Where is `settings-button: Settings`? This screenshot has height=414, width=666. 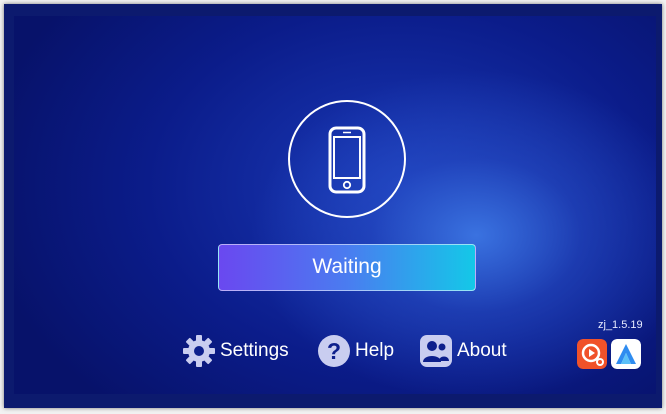 settings-button: Settings is located at coordinates (235, 351).